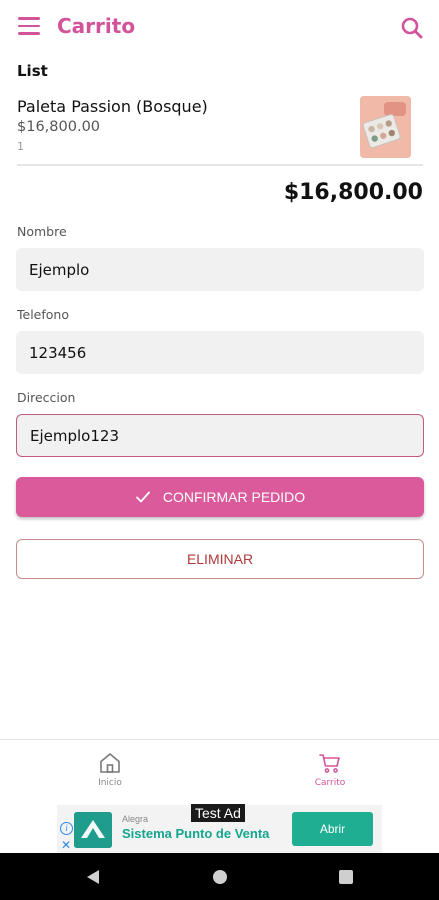 This screenshot has height=900, width=439. I want to click on cart-icon, so click(329, 763).